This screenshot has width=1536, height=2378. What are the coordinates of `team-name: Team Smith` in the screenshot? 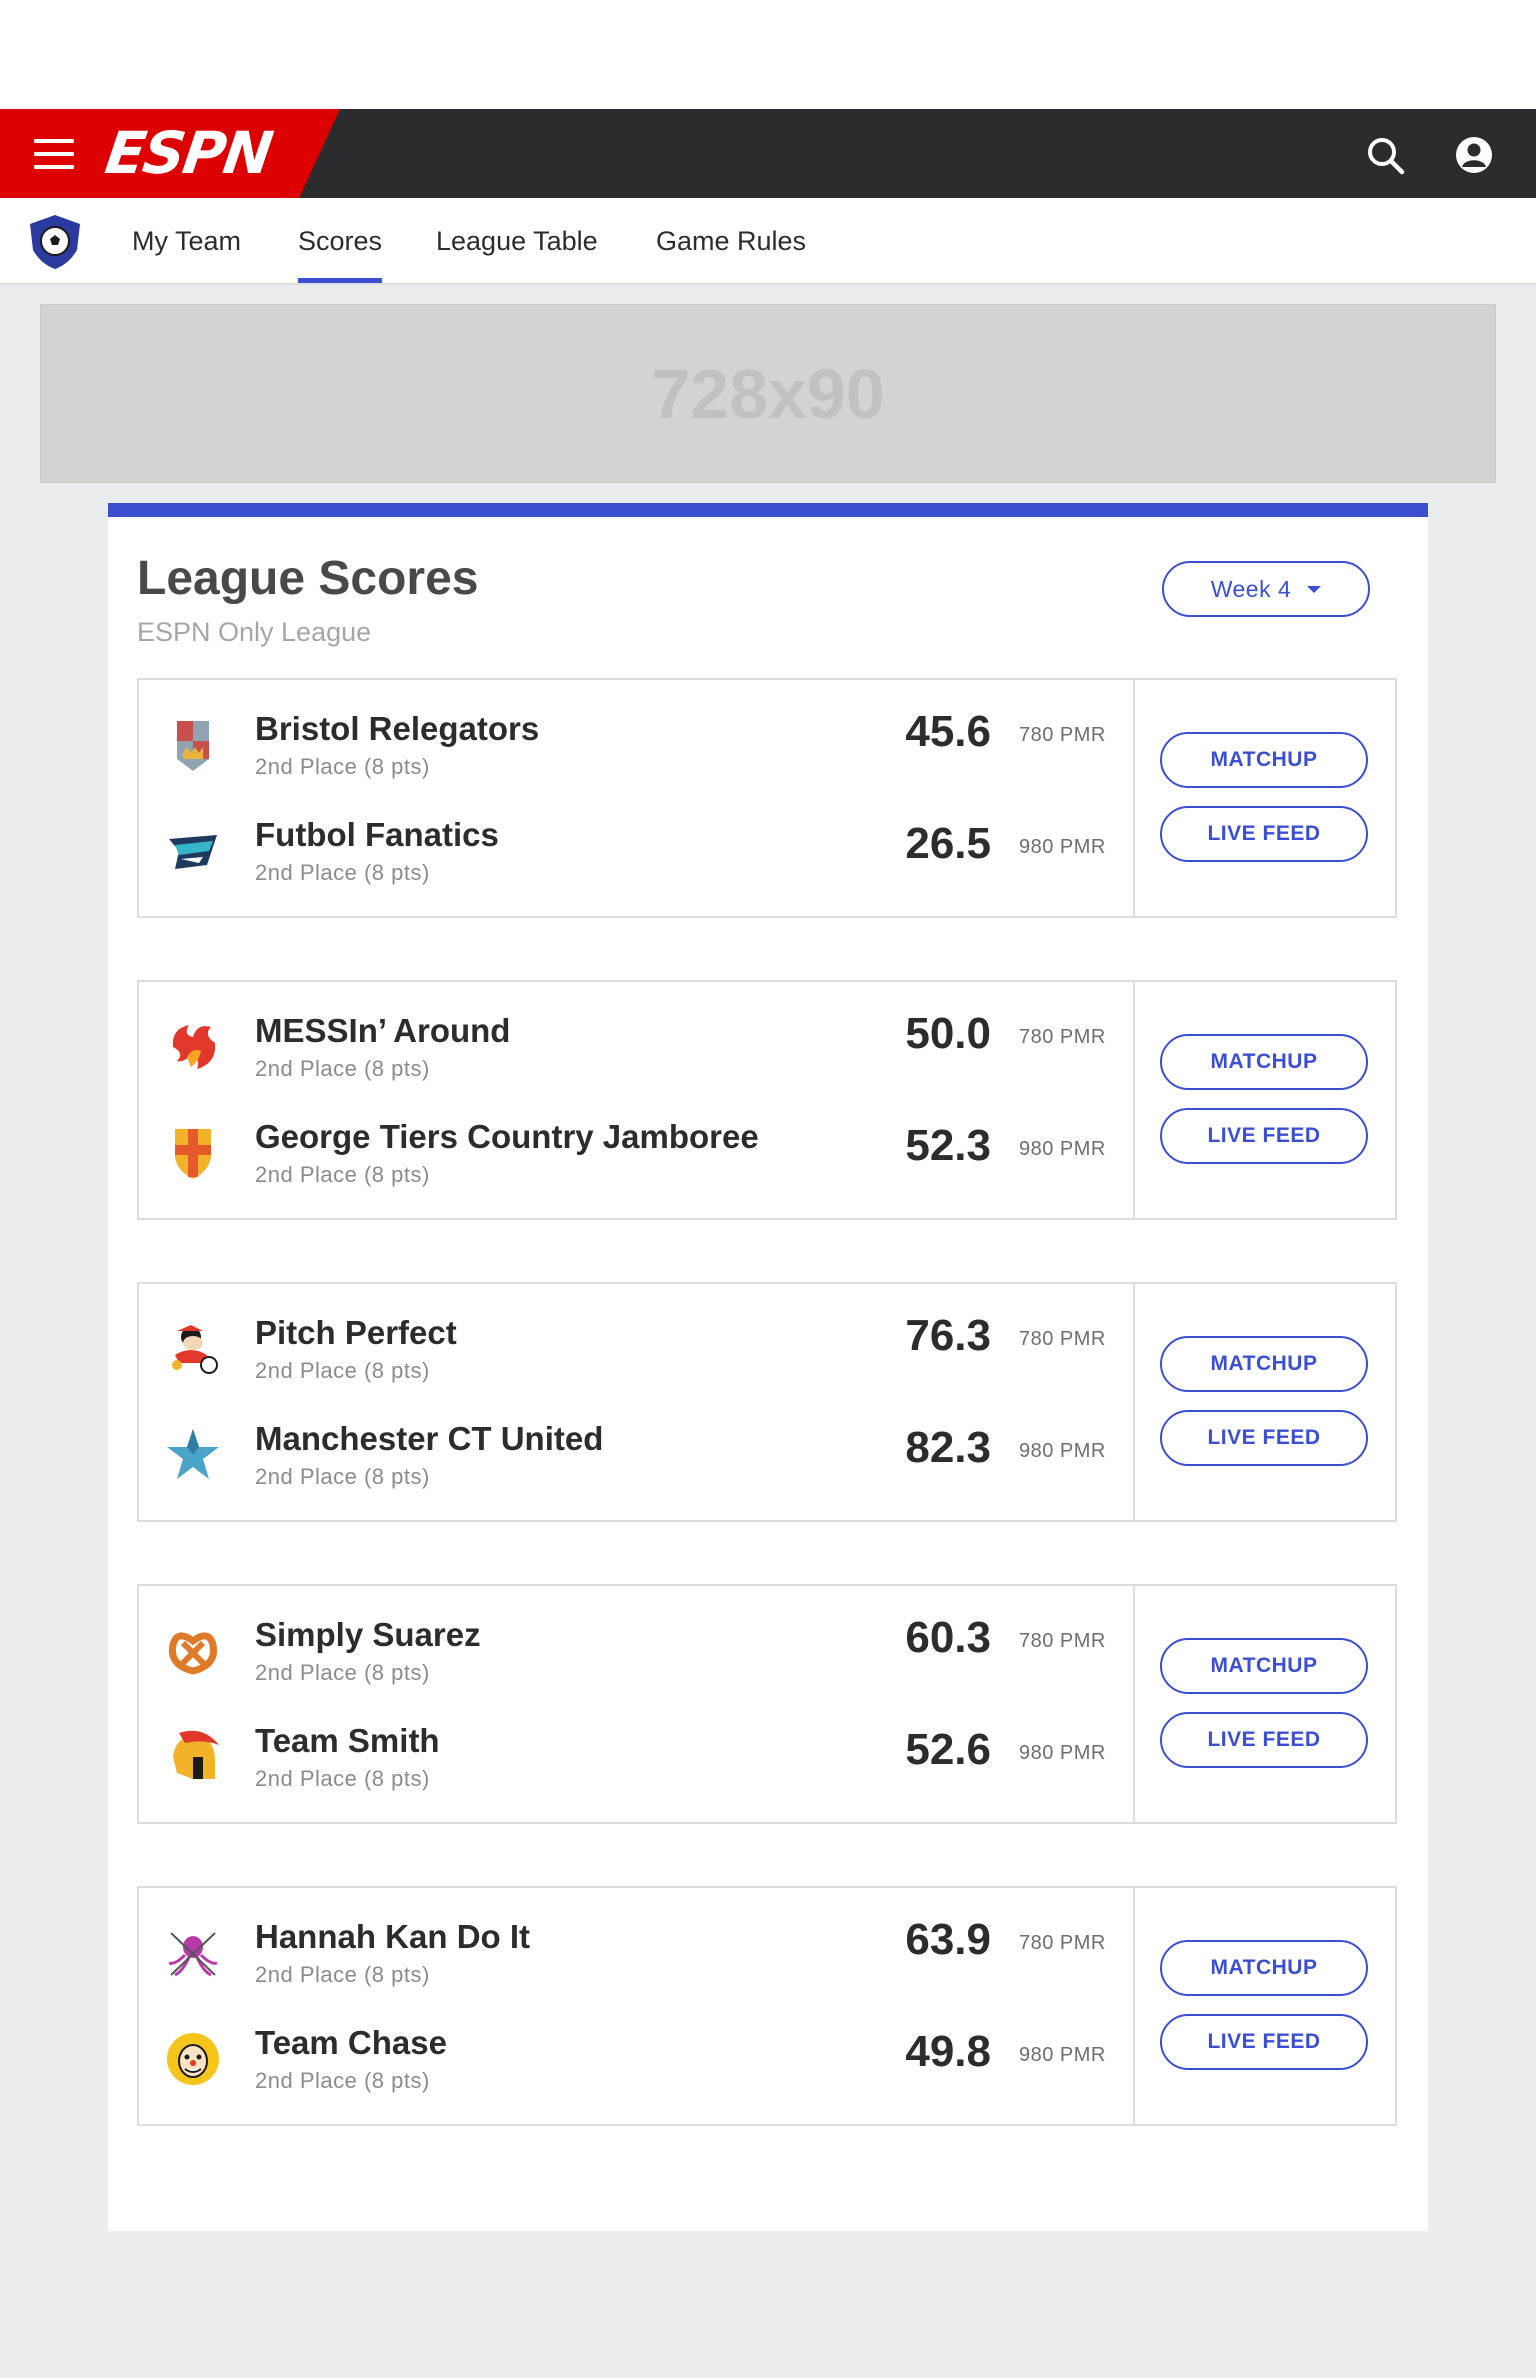 It's located at (347, 1741).